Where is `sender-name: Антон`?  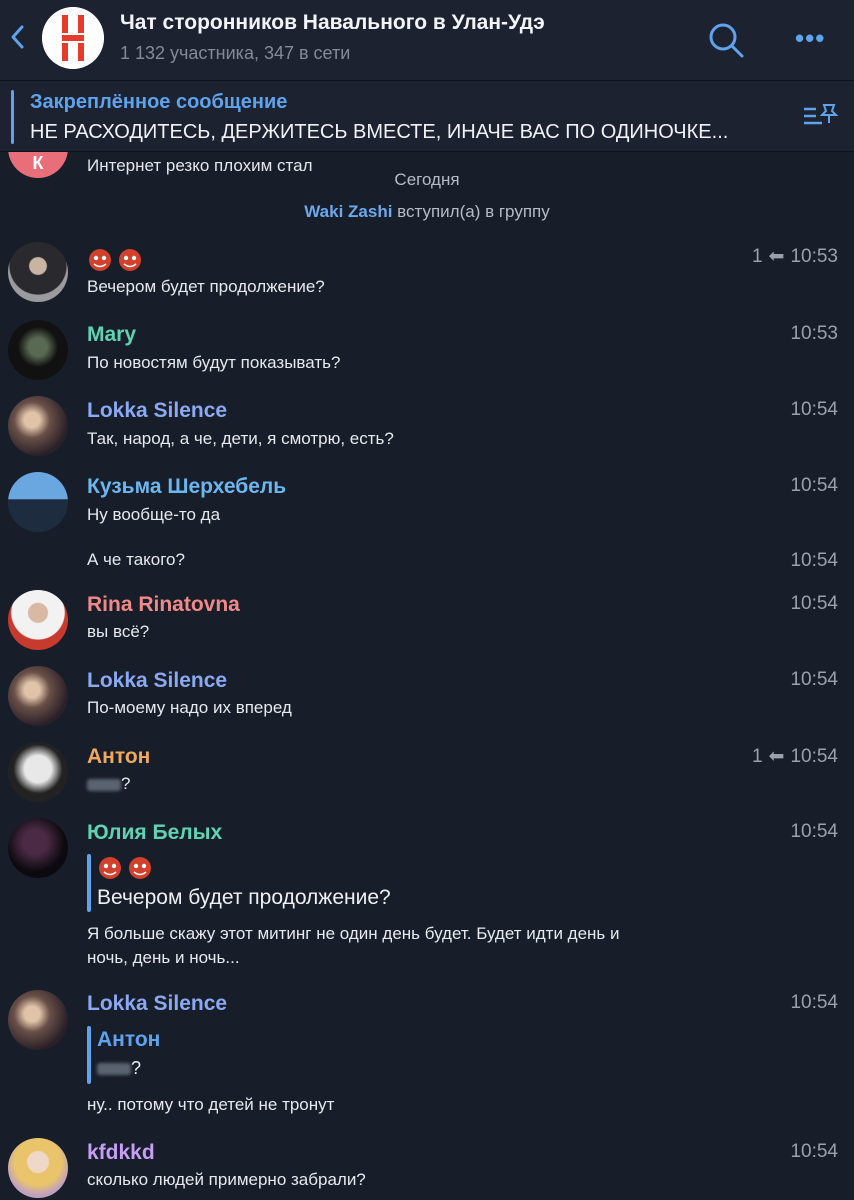
sender-name: Антон is located at coordinates (118, 757).